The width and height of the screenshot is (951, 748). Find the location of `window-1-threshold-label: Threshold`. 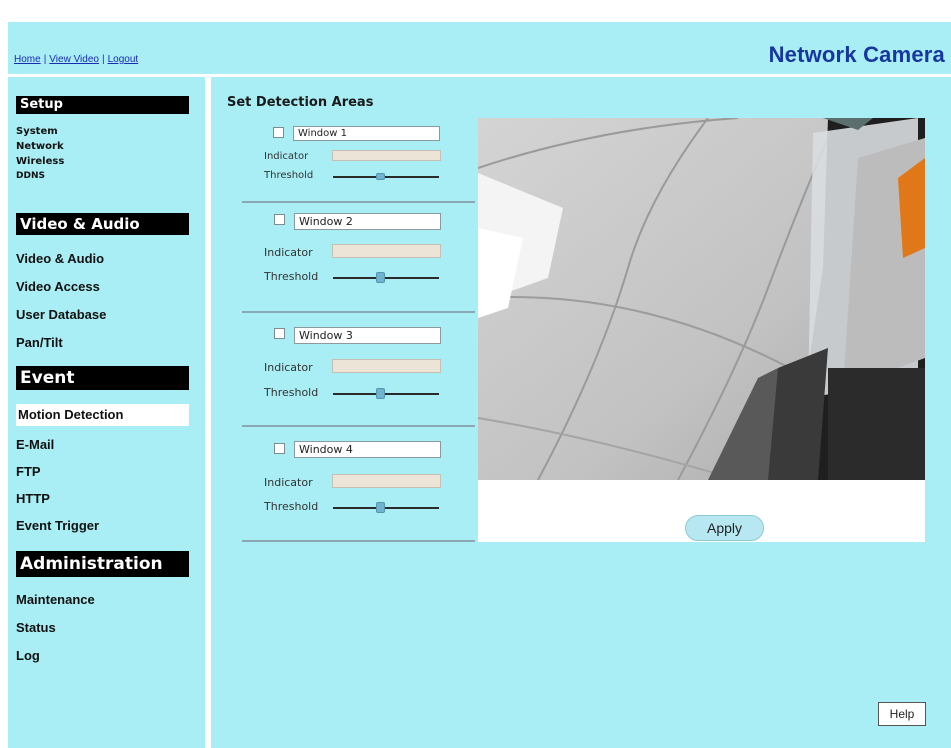

window-1-threshold-label: Threshold is located at coordinates (289, 175).